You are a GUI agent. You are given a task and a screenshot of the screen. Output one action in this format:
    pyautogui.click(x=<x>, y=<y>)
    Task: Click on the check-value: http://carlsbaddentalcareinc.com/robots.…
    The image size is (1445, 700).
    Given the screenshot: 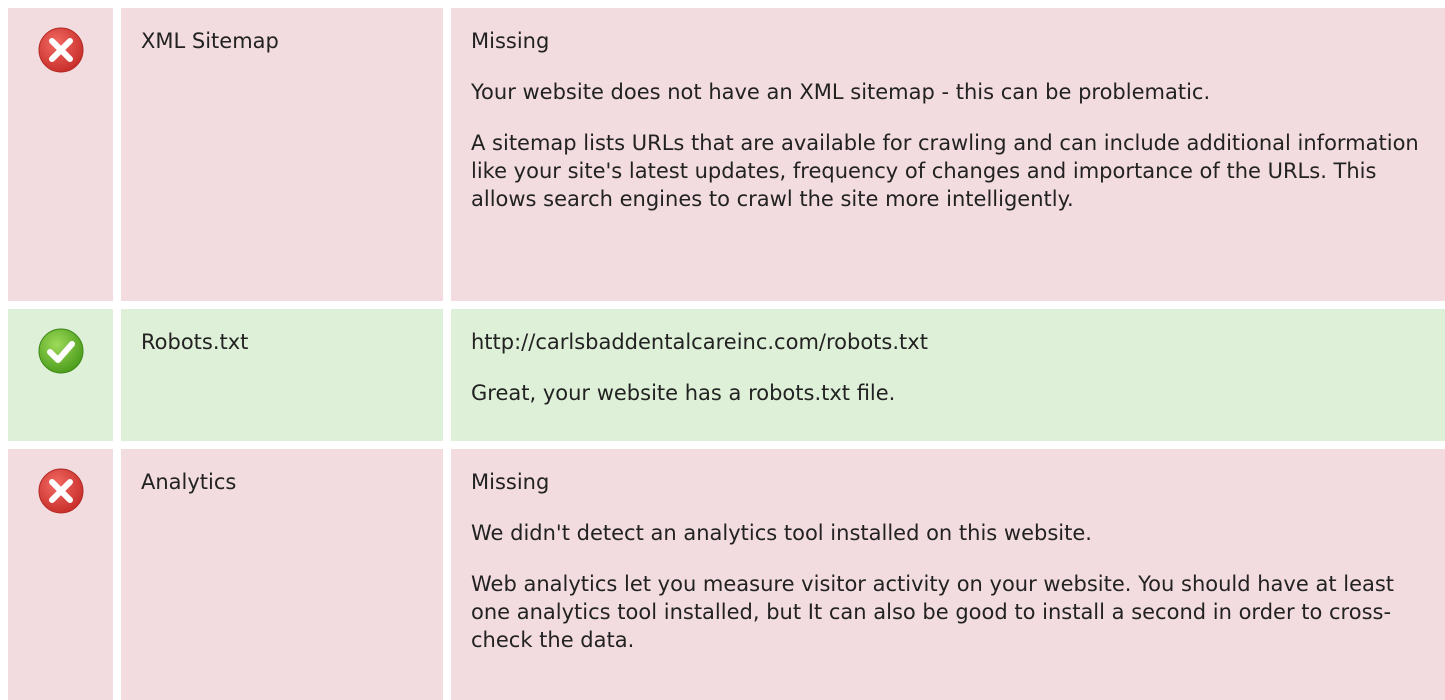 What is the action you would take?
    pyautogui.click(x=699, y=342)
    